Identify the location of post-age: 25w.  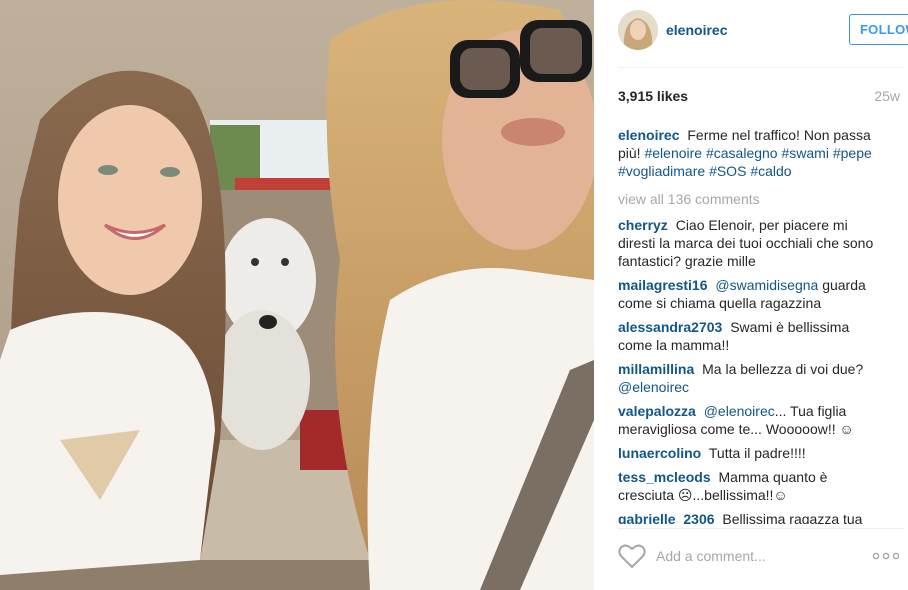
(887, 96).